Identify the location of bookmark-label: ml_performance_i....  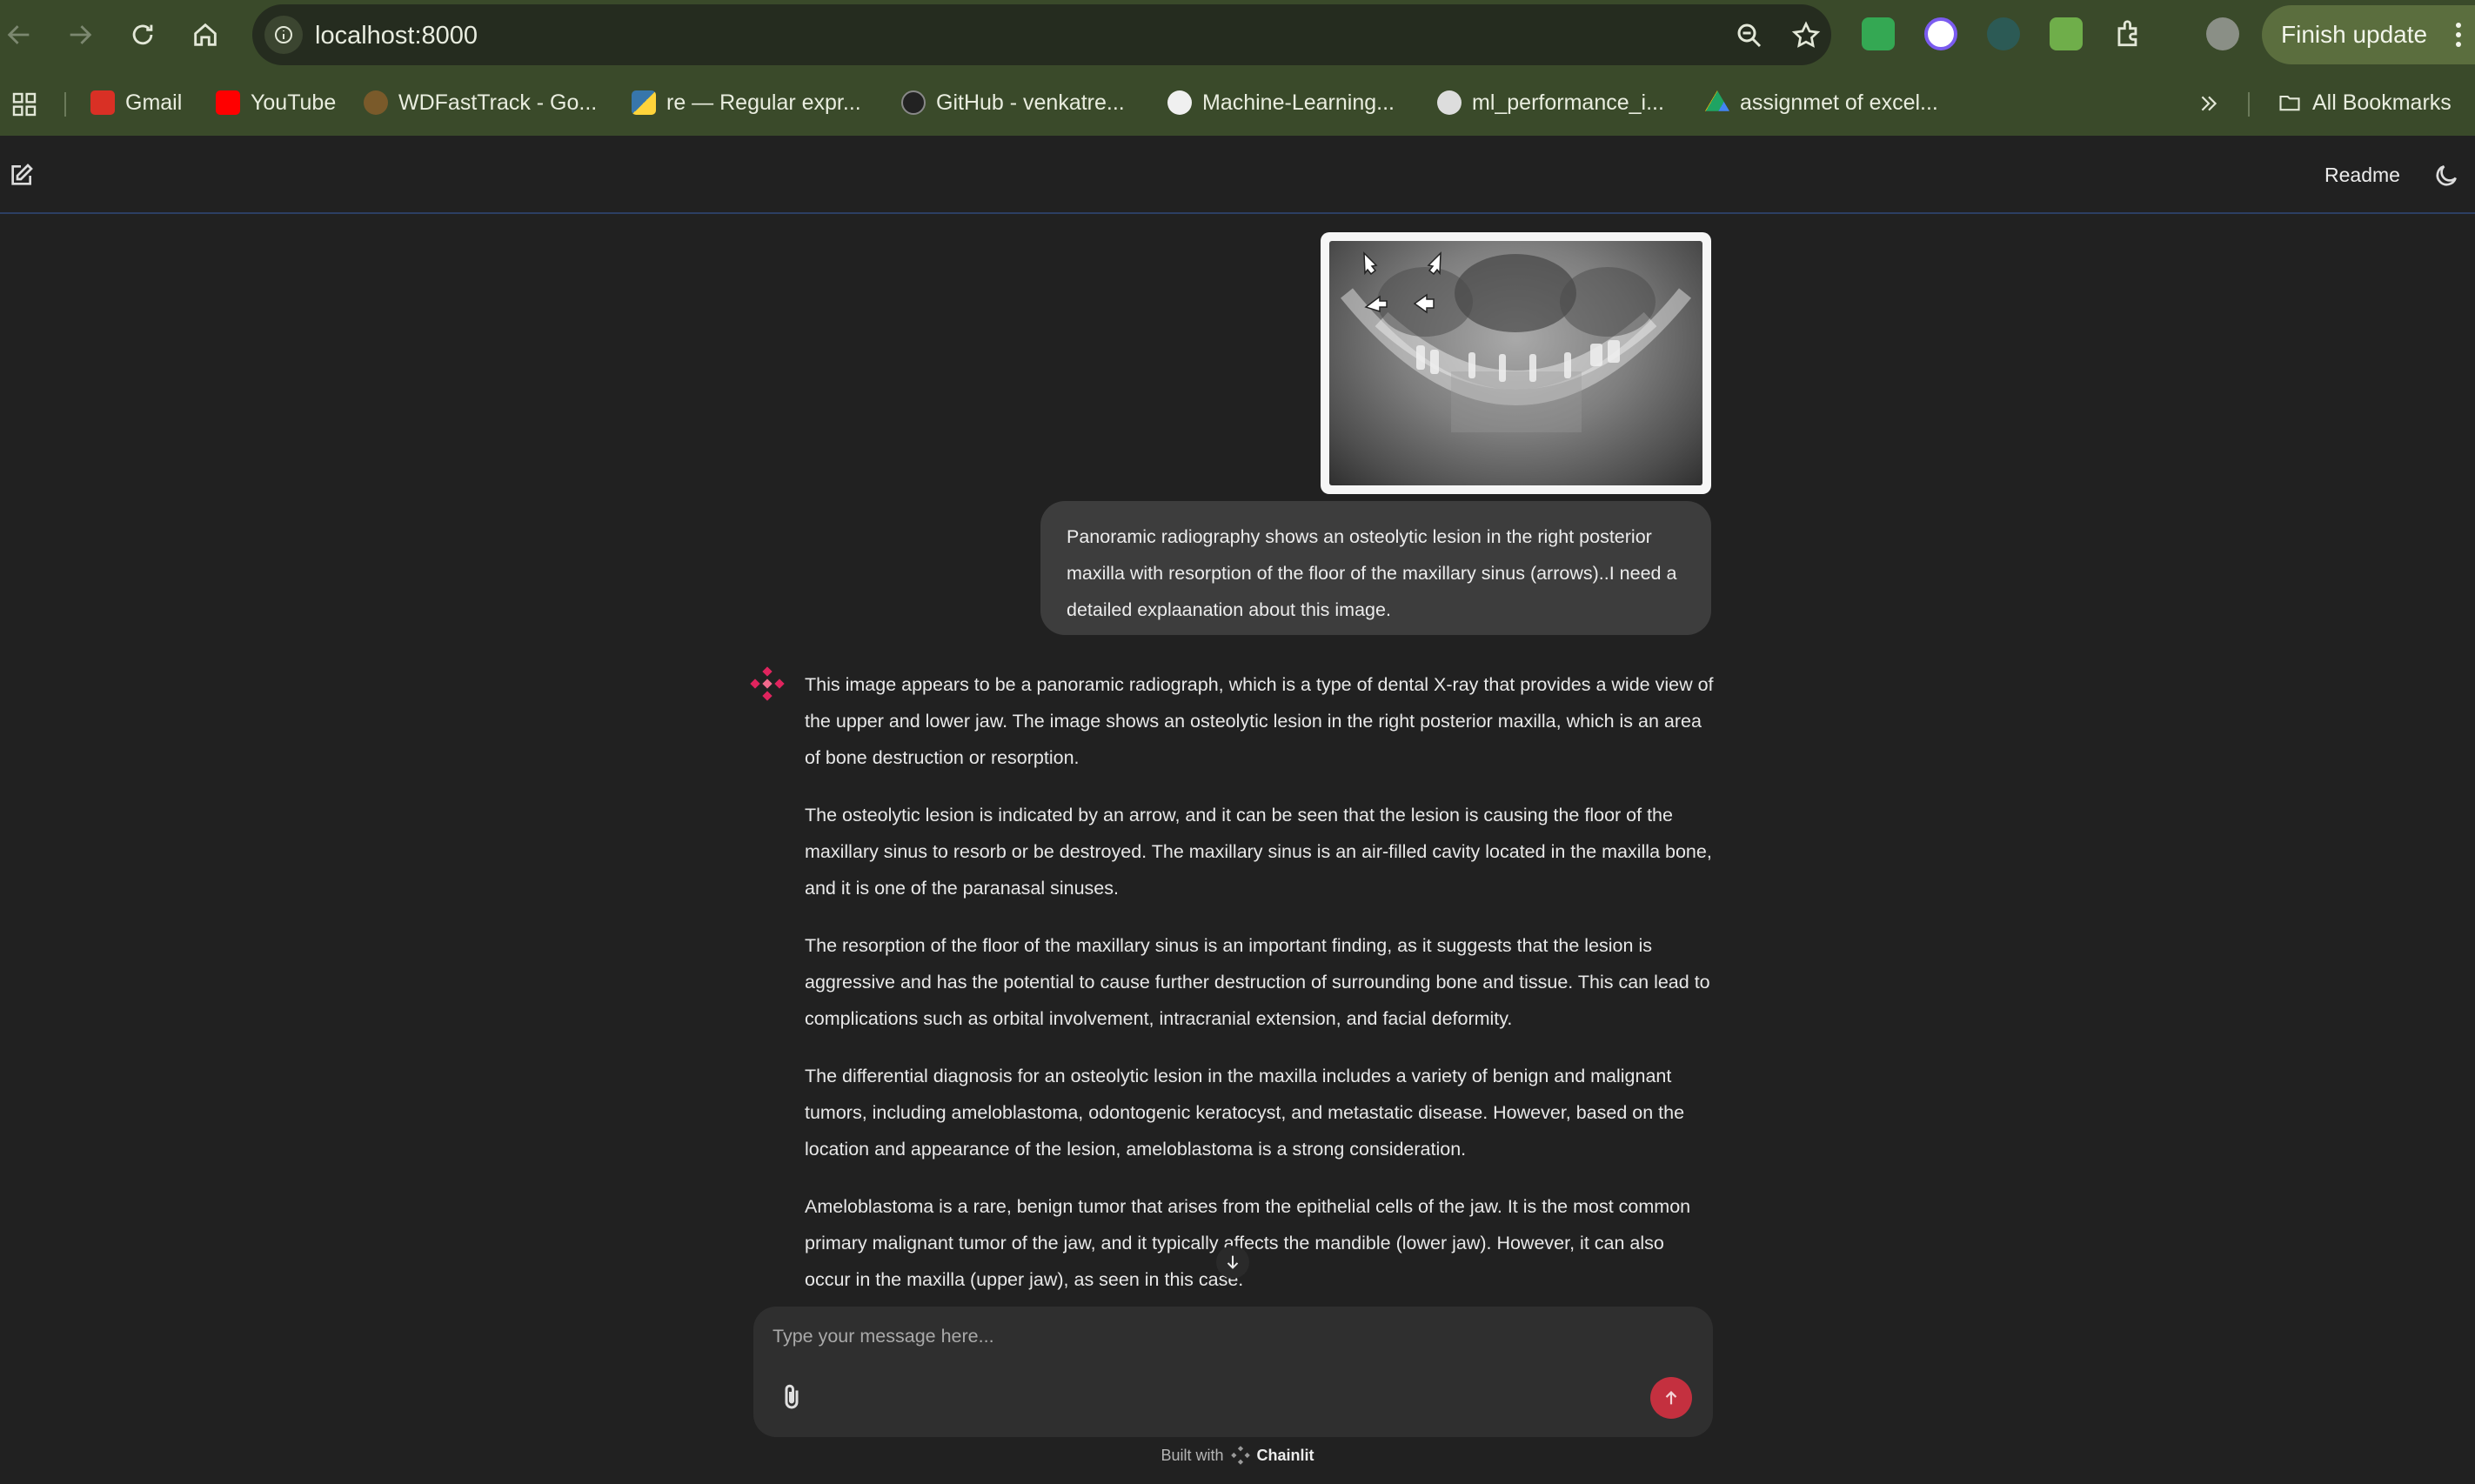
(1568, 102).